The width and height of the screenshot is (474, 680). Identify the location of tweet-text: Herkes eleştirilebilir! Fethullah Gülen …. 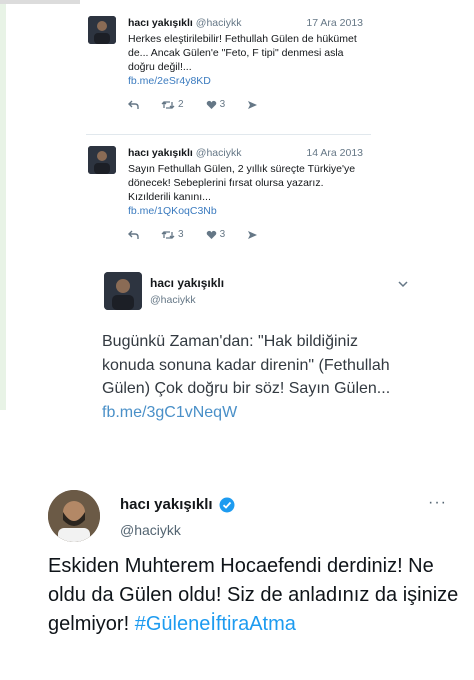
(242, 53).